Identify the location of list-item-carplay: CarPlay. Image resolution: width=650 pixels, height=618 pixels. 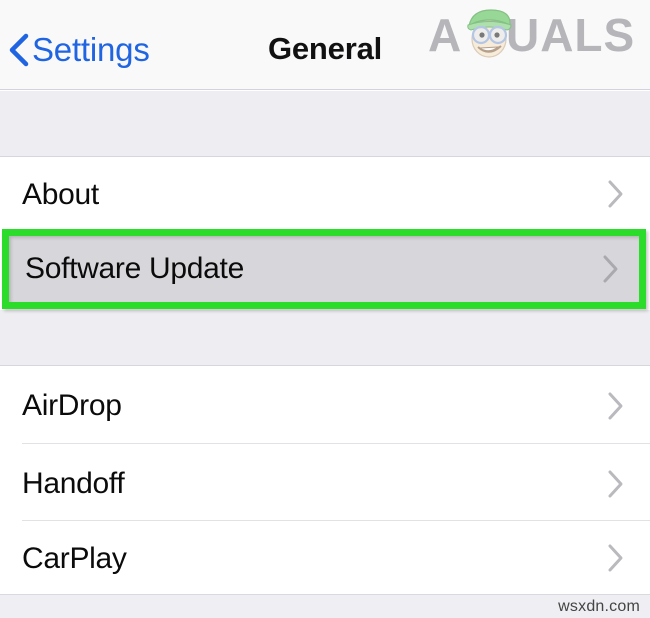
(325, 557).